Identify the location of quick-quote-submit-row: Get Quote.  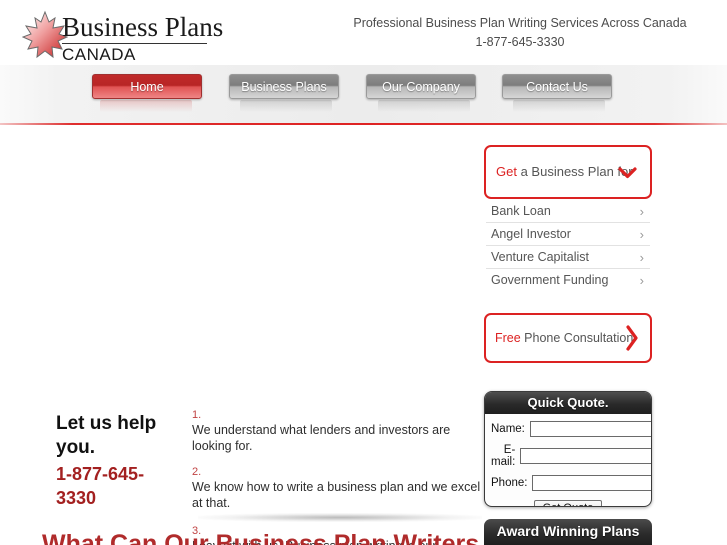
(568, 502).